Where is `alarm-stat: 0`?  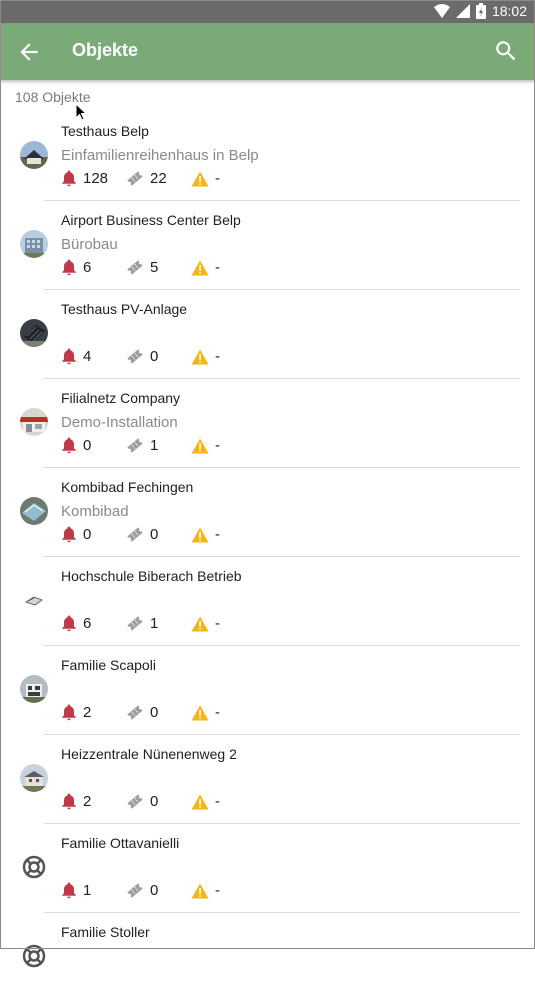
alarm-stat: 0 is located at coordinates (76, 534).